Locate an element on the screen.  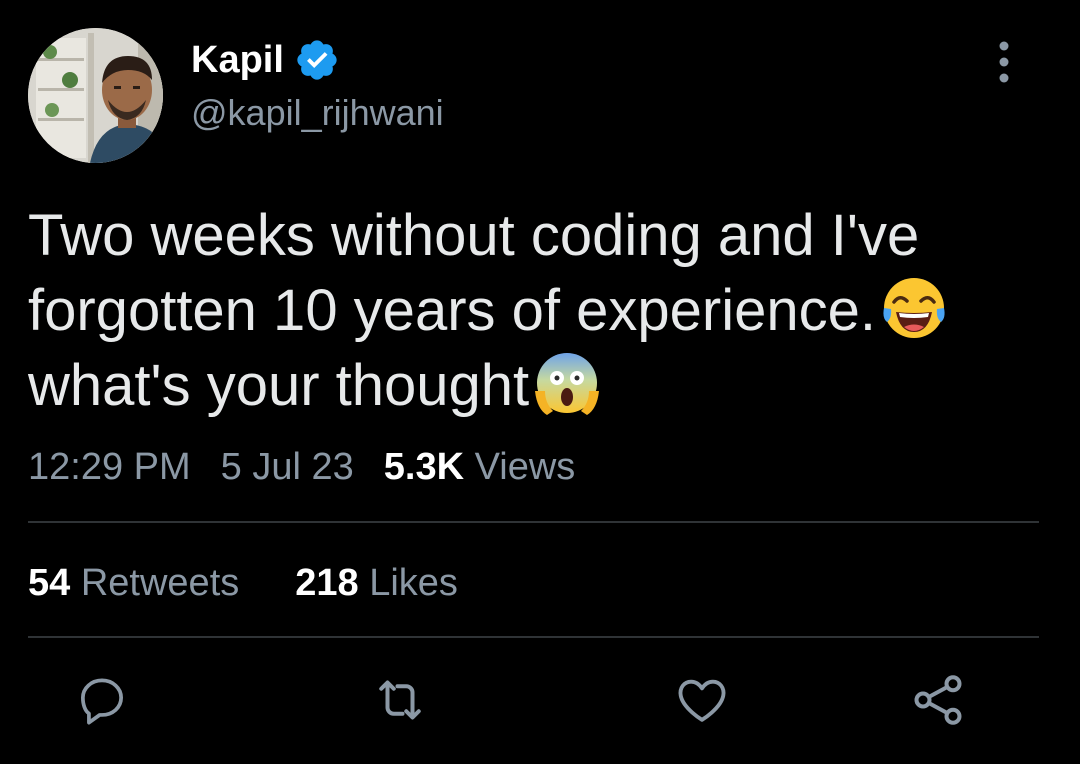
tweet-meta: 12:29 PM 5 Jul 23 5.3K Views is located at coordinates (301, 467).